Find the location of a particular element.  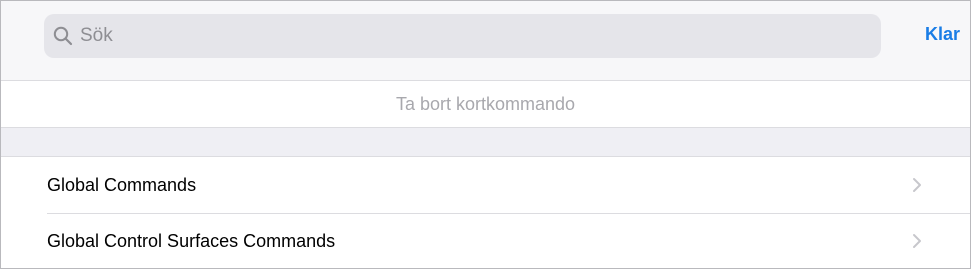

list-item-label: Global Commands is located at coordinates (122, 184).